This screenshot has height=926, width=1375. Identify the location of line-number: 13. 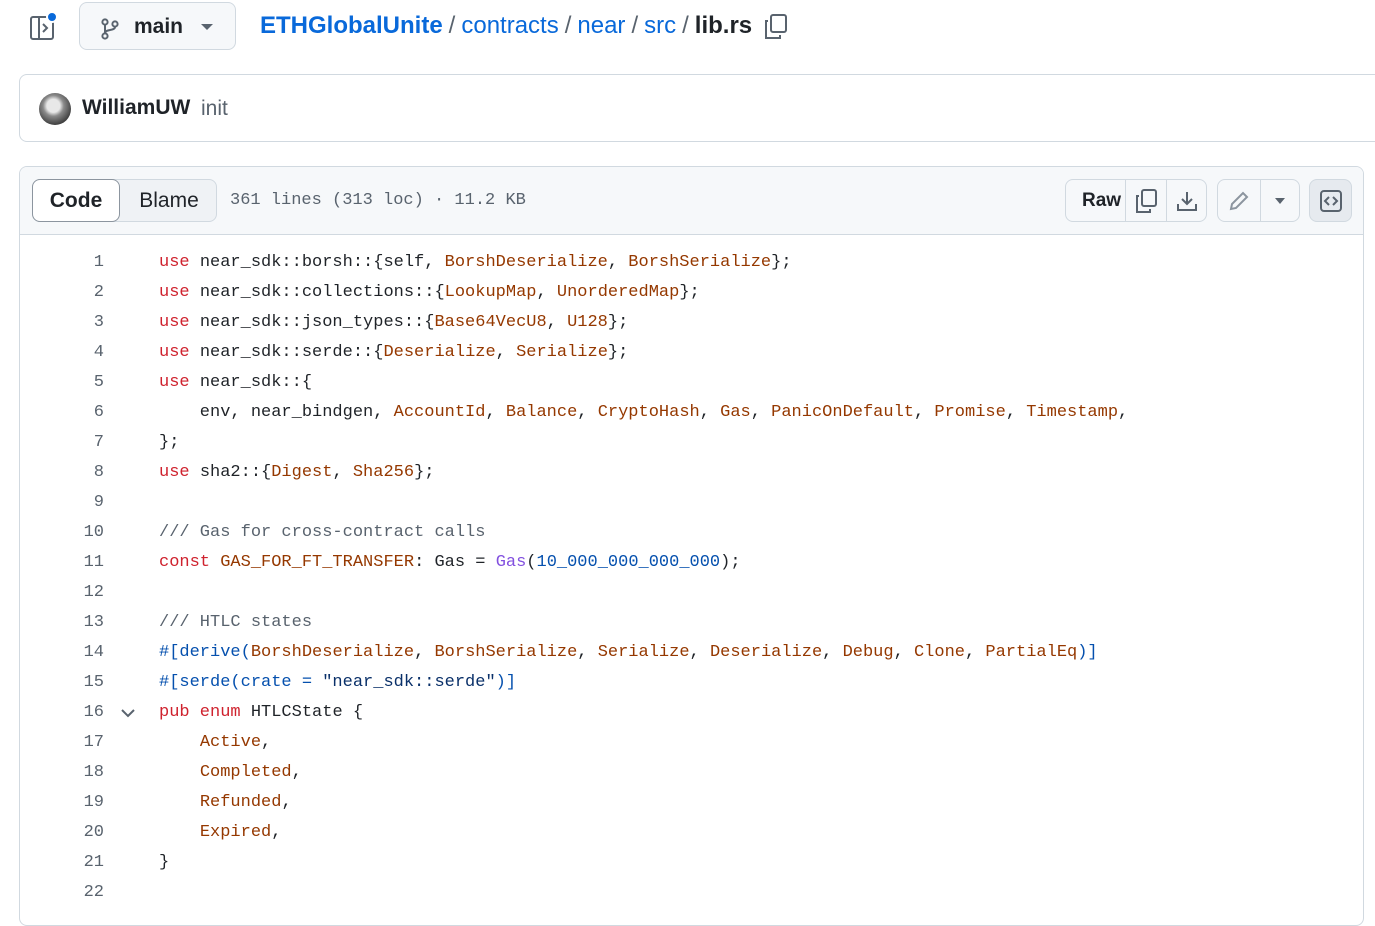
(84, 623).